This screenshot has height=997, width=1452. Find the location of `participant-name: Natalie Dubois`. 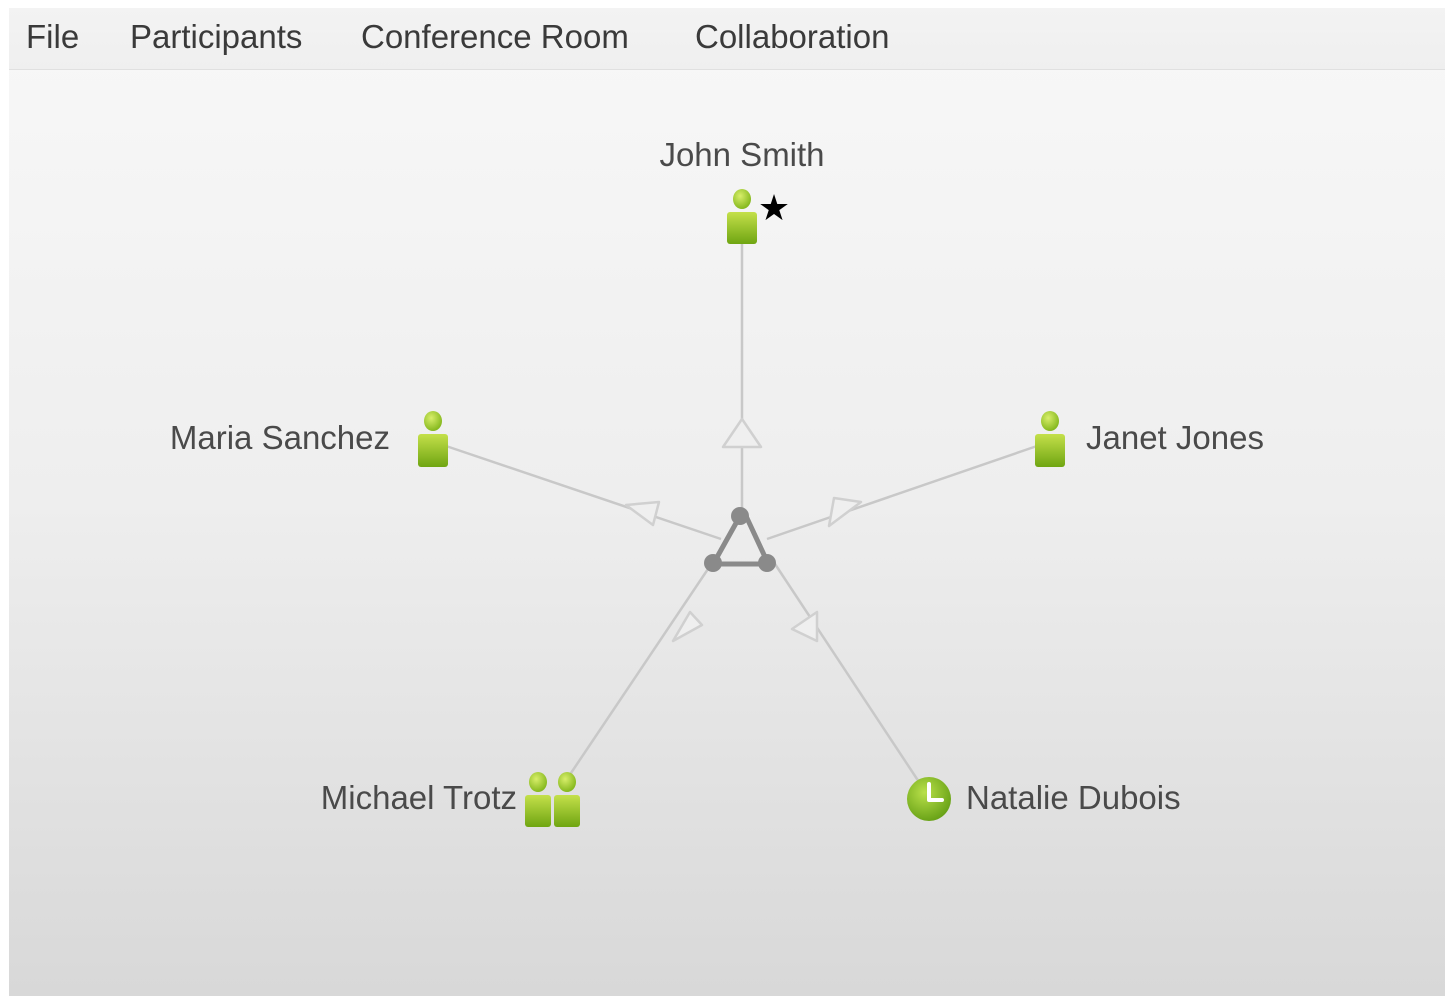

participant-name: Natalie Dubois is located at coordinates (1073, 797).